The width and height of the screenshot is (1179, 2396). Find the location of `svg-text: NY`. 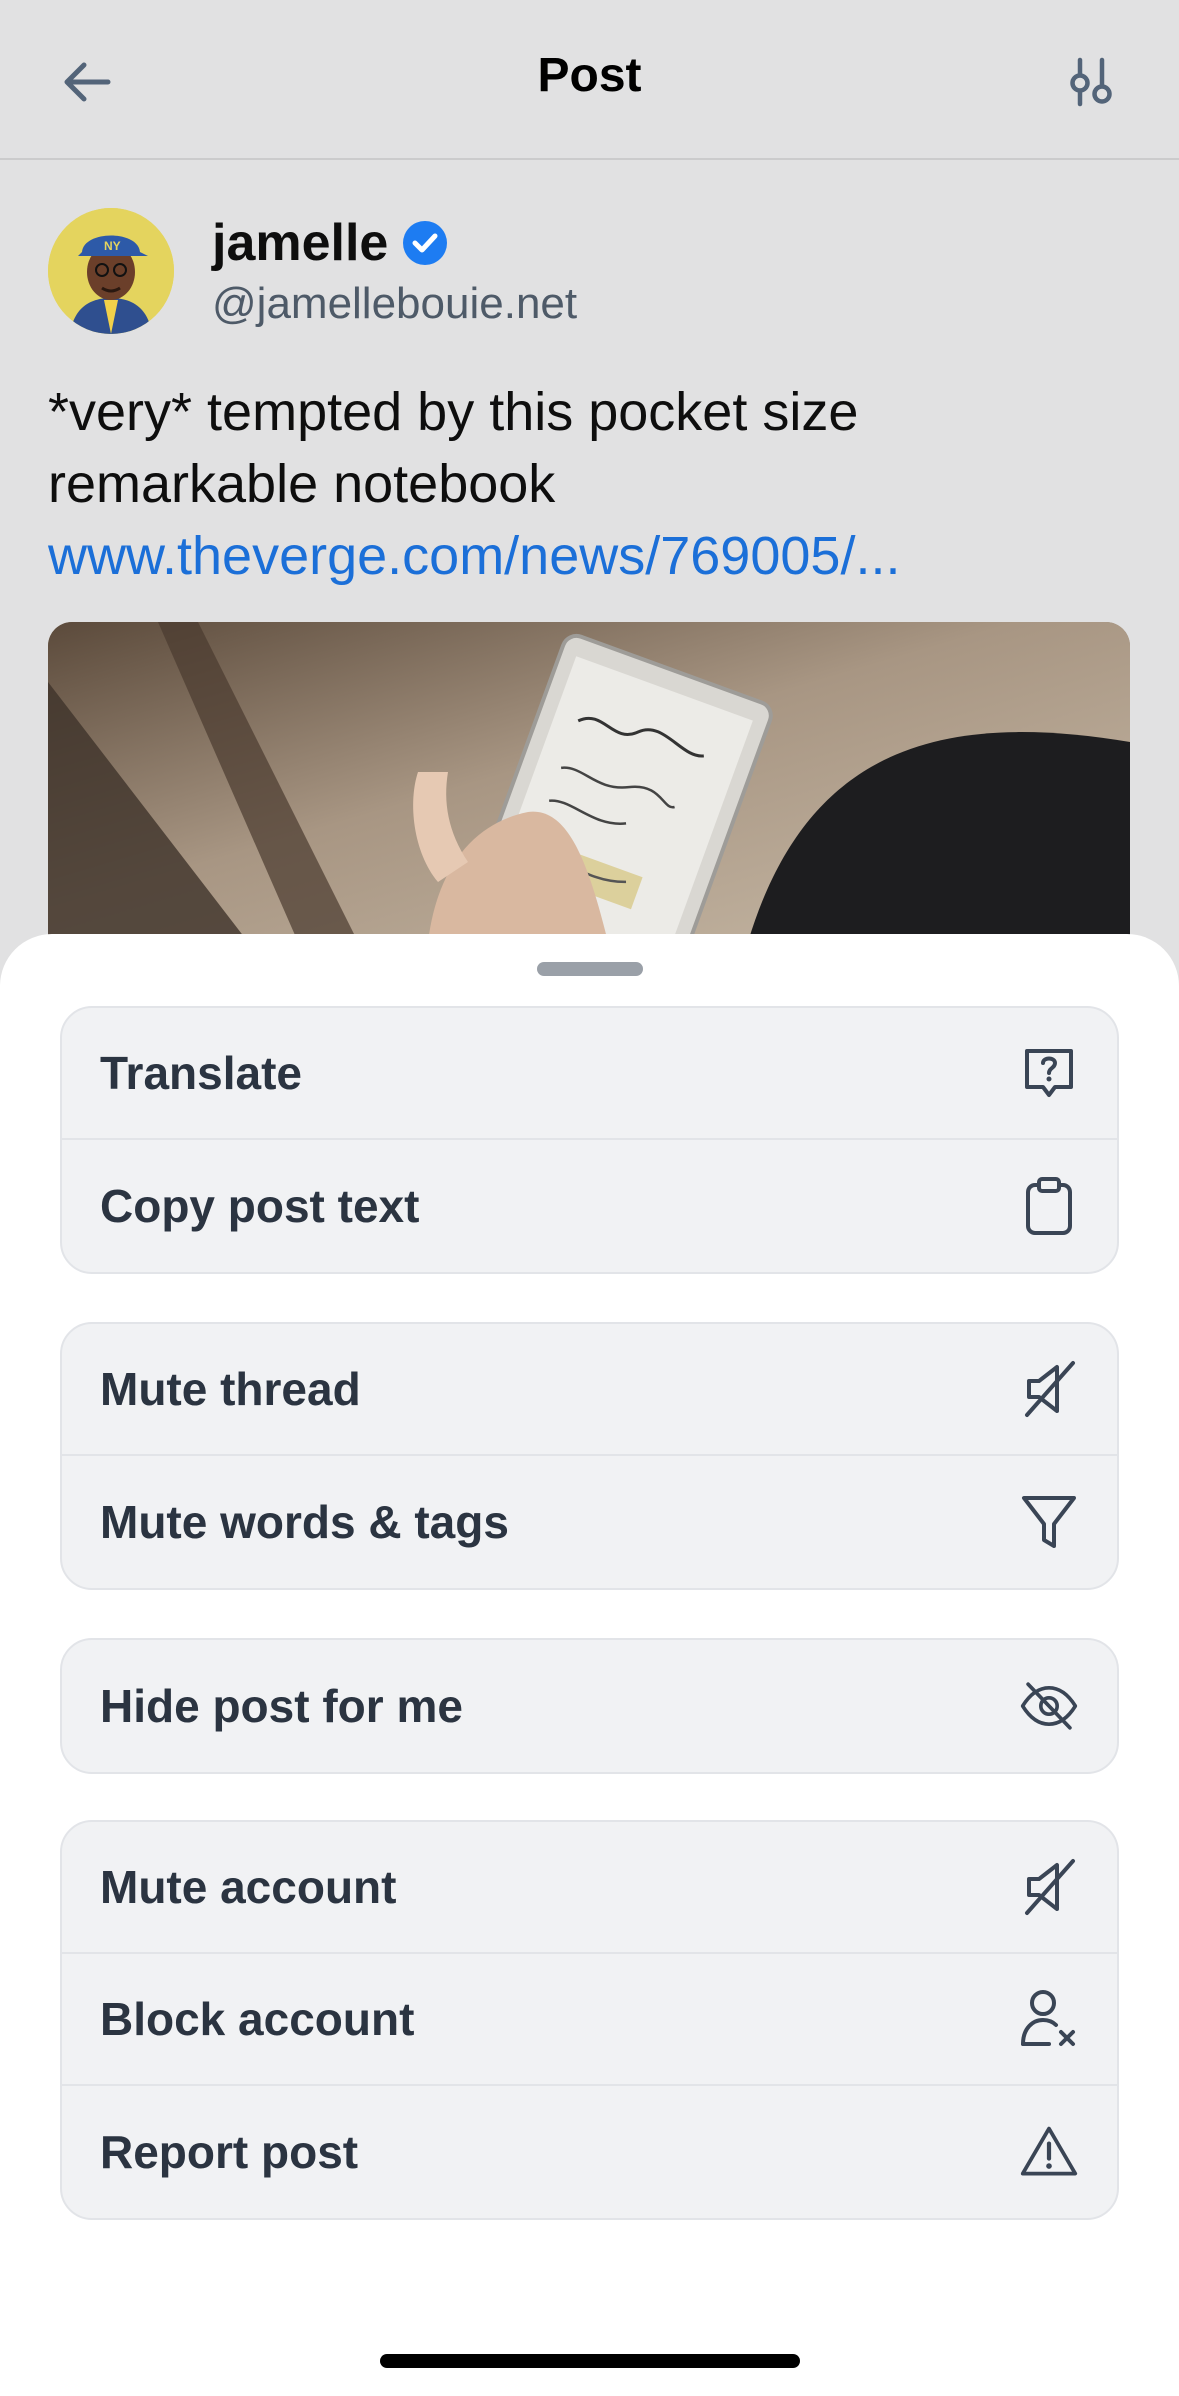

svg-text: NY is located at coordinates (112, 246).